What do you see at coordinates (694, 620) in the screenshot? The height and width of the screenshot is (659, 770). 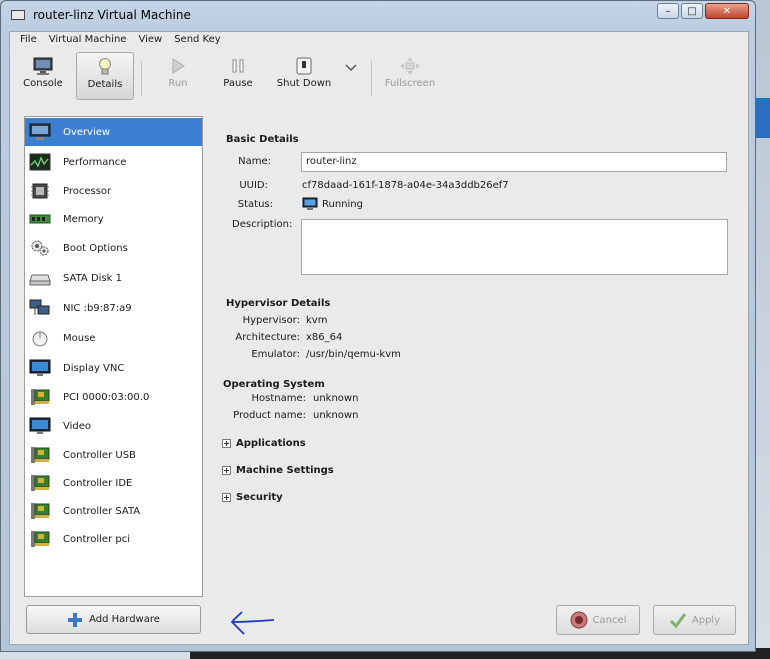 I see `apply-button: Apply` at bounding box center [694, 620].